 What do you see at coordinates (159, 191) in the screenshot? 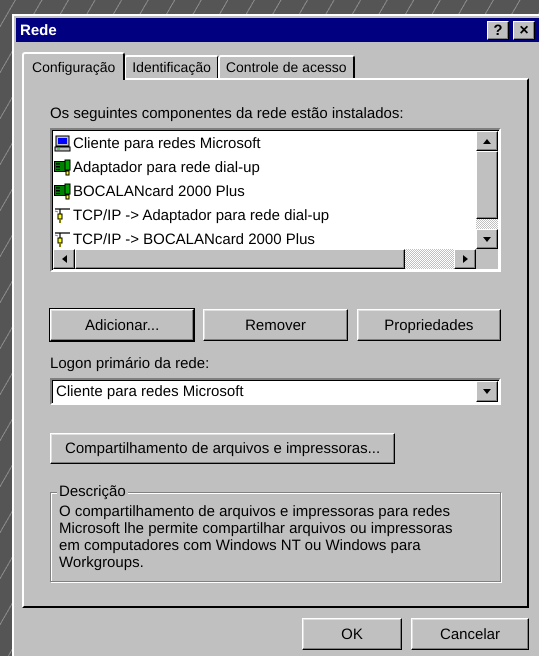
I see `list-item: BOCALANcard 2000 Plus` at bounding box center [159, 191].